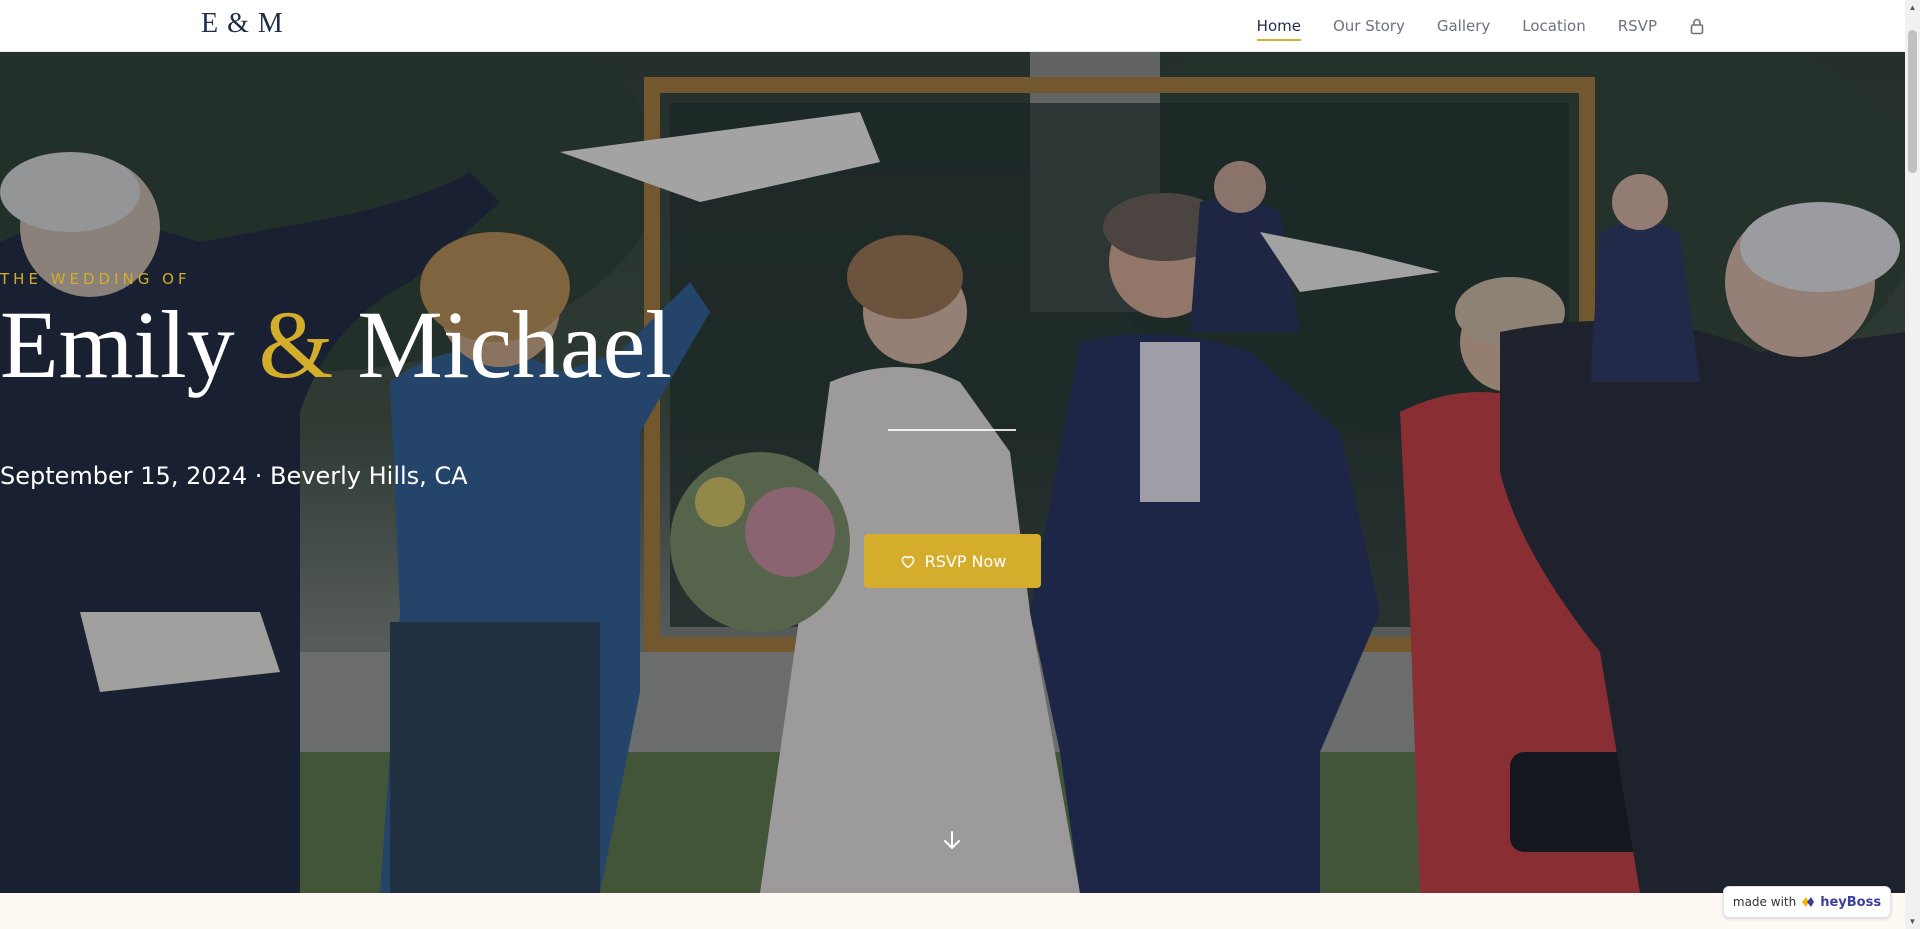 This screenshot has height=929, width=1920. Describe the element at coordinates (1553, 26) in the screenshot. I see `nav-link-location: Location` at that location.